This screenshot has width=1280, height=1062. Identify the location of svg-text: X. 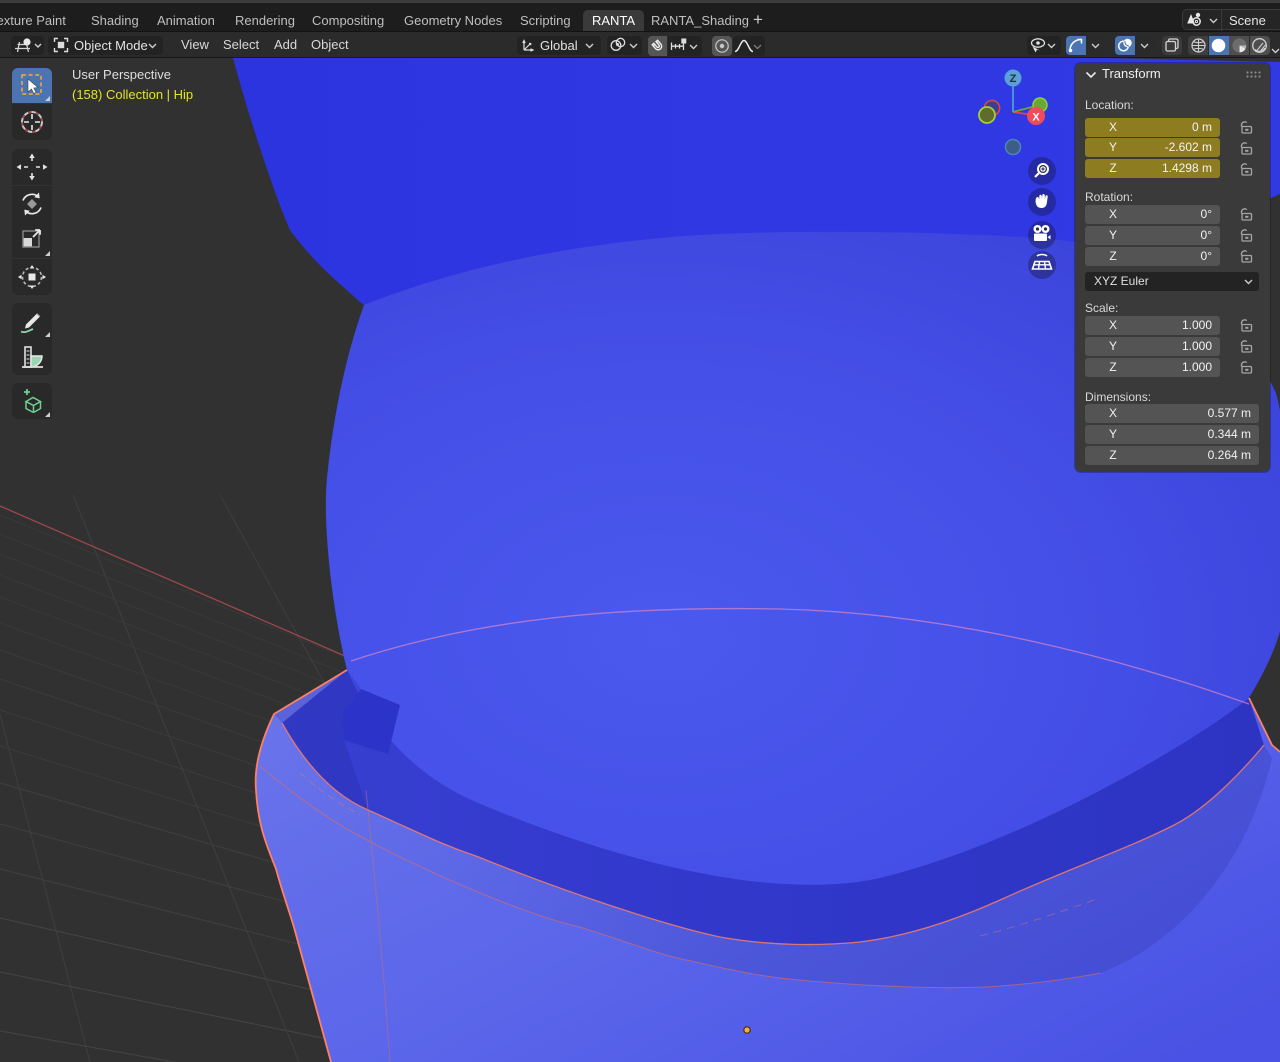
(1036, 118).